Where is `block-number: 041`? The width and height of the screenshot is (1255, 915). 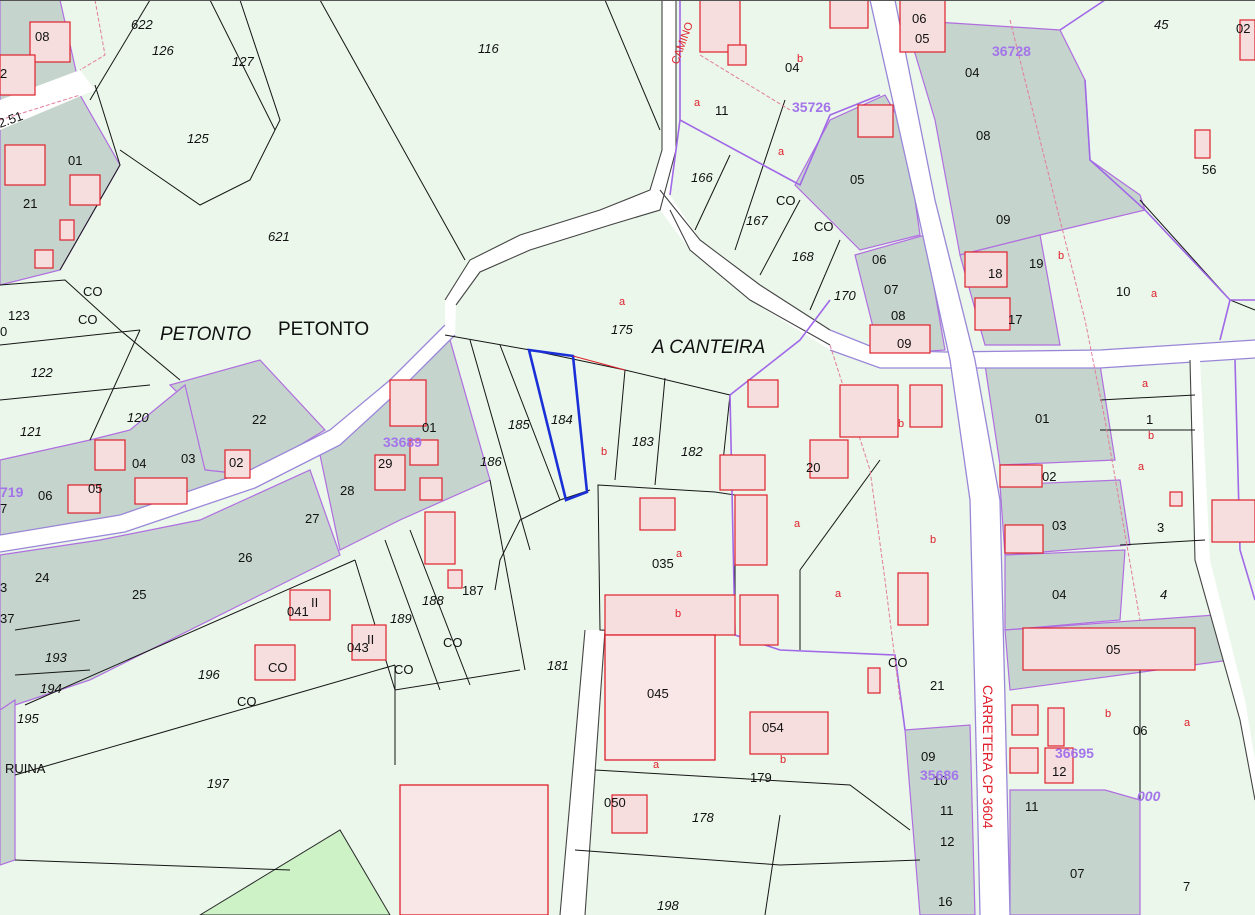
block-number: 041 is located at coordinates (298, 611).